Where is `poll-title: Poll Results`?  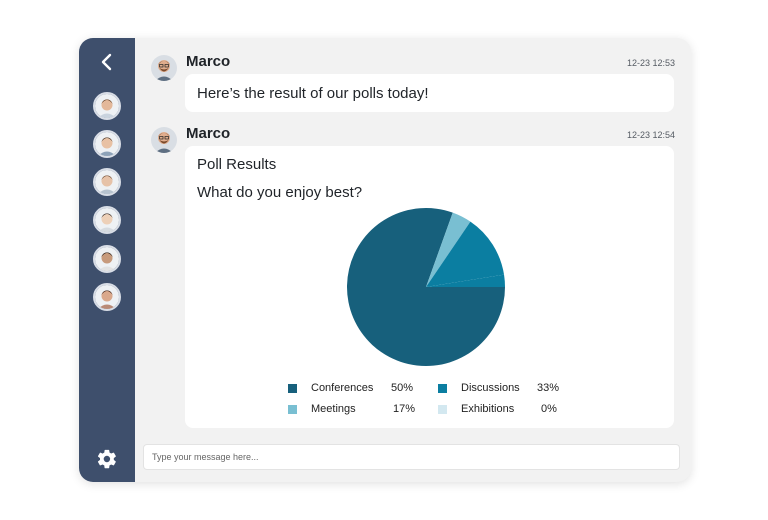 poll-title: Poll Results is located at coordinates (237, 164).